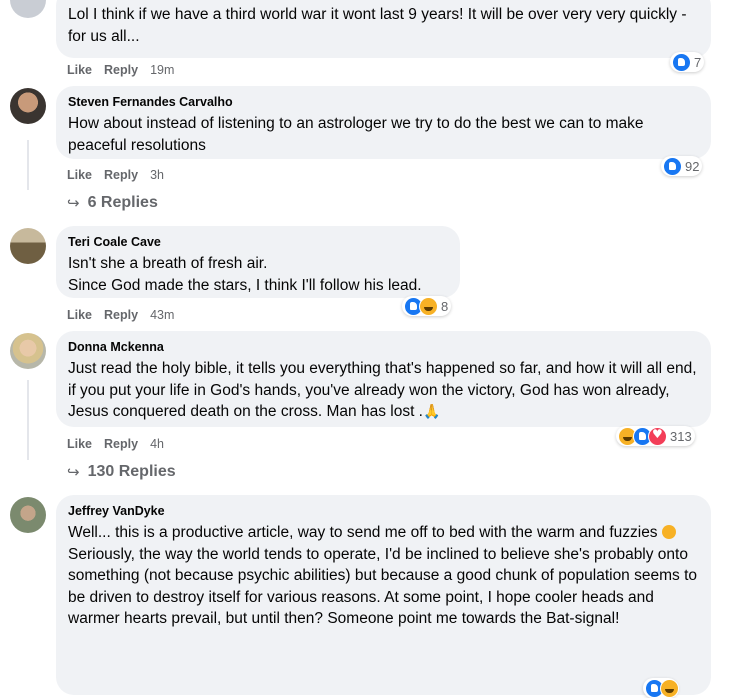  I want to click on love-icon, so click(657, 436).